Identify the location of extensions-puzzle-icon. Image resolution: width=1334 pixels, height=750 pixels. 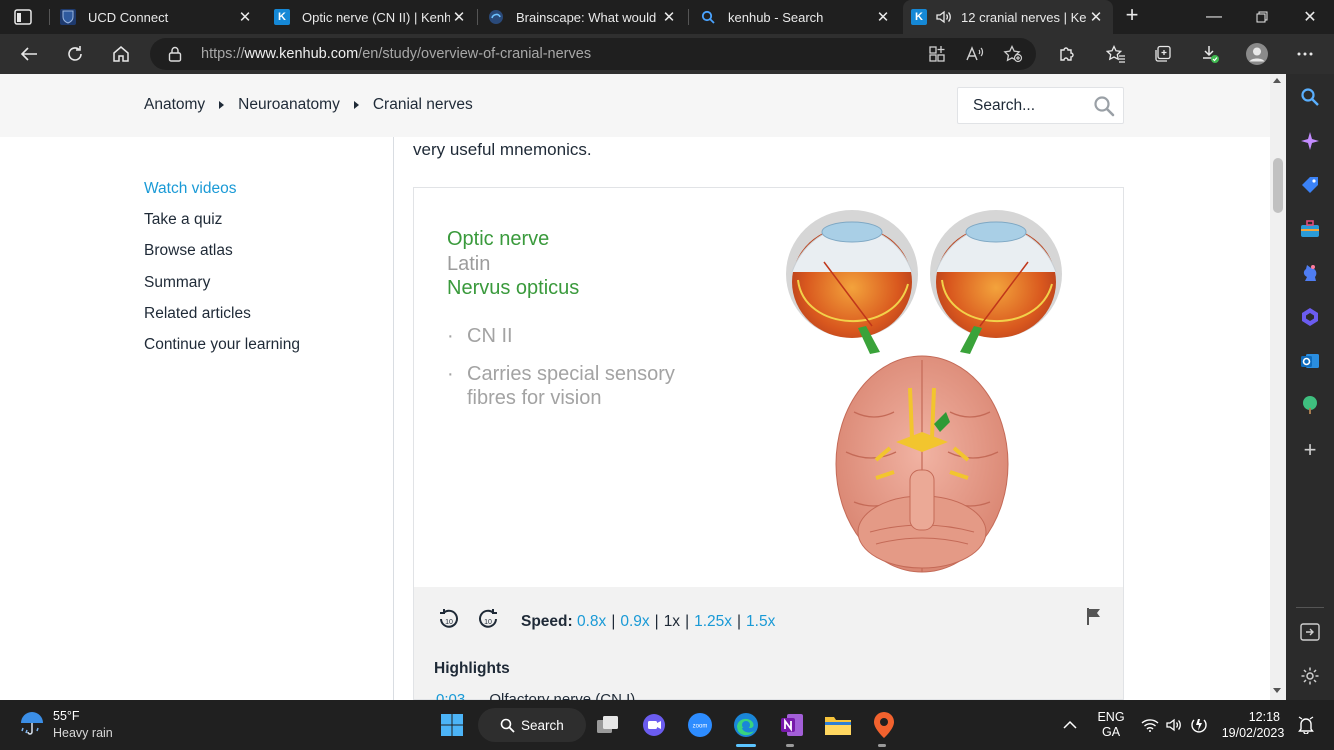
(1067, 54).